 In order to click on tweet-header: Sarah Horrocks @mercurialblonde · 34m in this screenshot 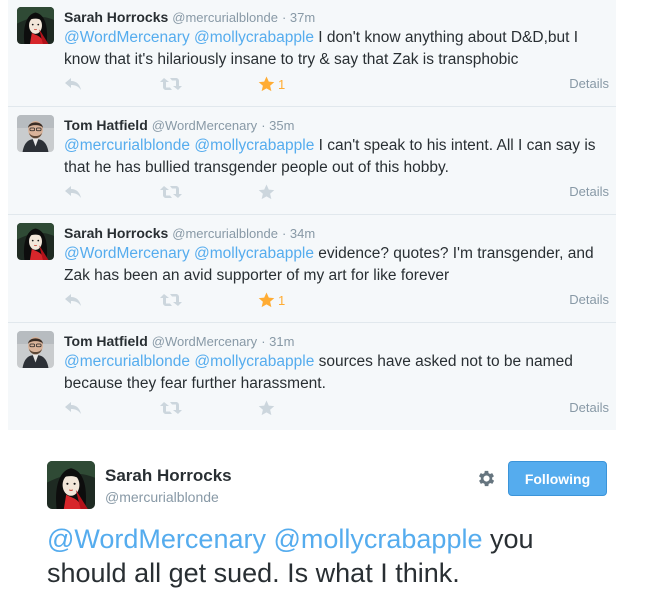, I will do `click(189, 233)`.